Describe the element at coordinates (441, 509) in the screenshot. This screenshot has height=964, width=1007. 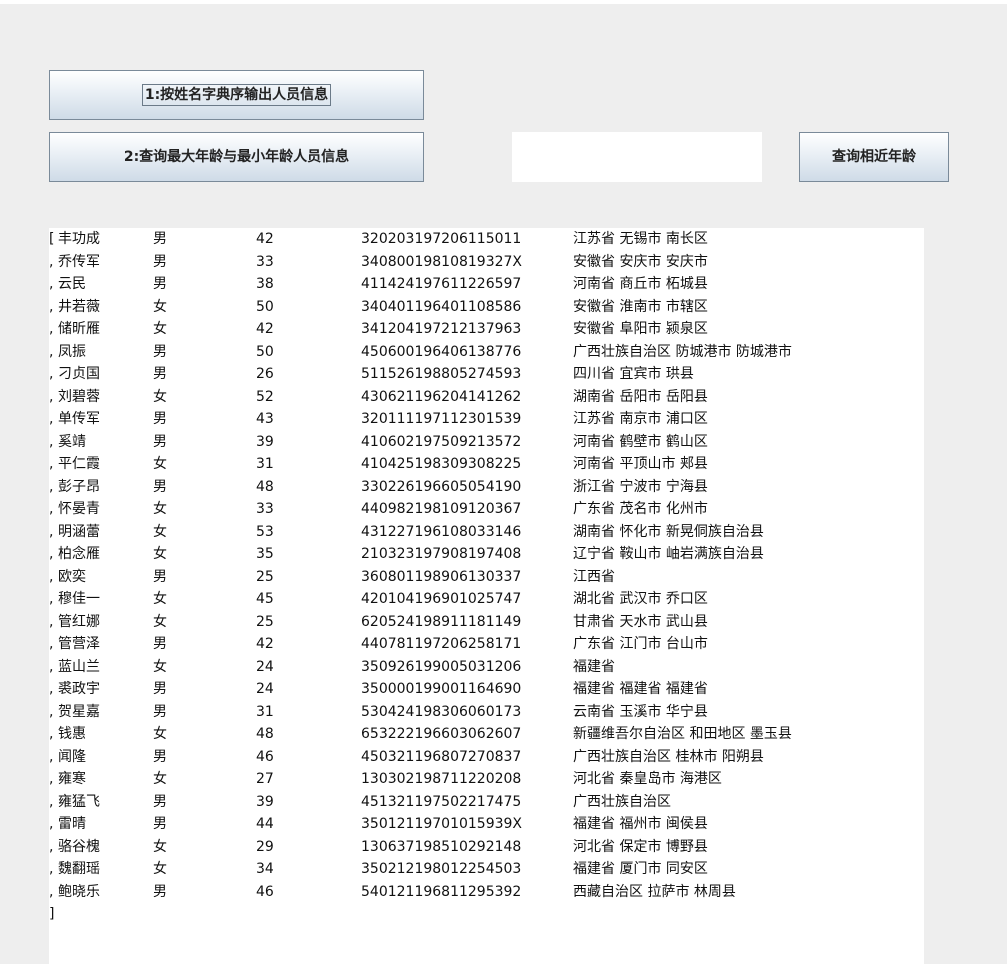
I see `person-id-number: 440982198109120367` at that location.